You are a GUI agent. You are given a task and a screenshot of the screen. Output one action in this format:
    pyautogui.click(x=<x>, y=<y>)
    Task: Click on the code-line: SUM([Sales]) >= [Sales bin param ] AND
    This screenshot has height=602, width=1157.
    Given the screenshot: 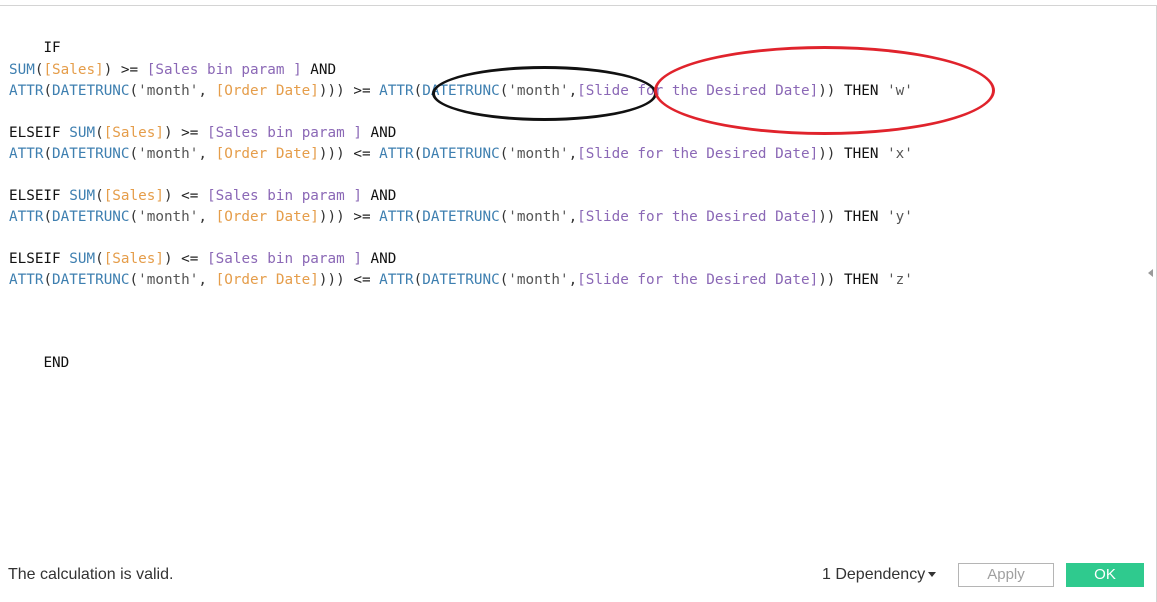 What is the action you would take?
    pyautogui.click(x=172, y=70)
    